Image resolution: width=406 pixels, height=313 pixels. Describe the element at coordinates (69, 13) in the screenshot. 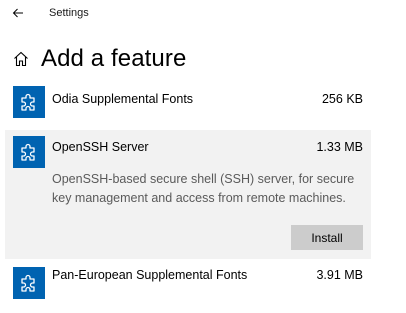

I see `window-title: Settings` at that location.